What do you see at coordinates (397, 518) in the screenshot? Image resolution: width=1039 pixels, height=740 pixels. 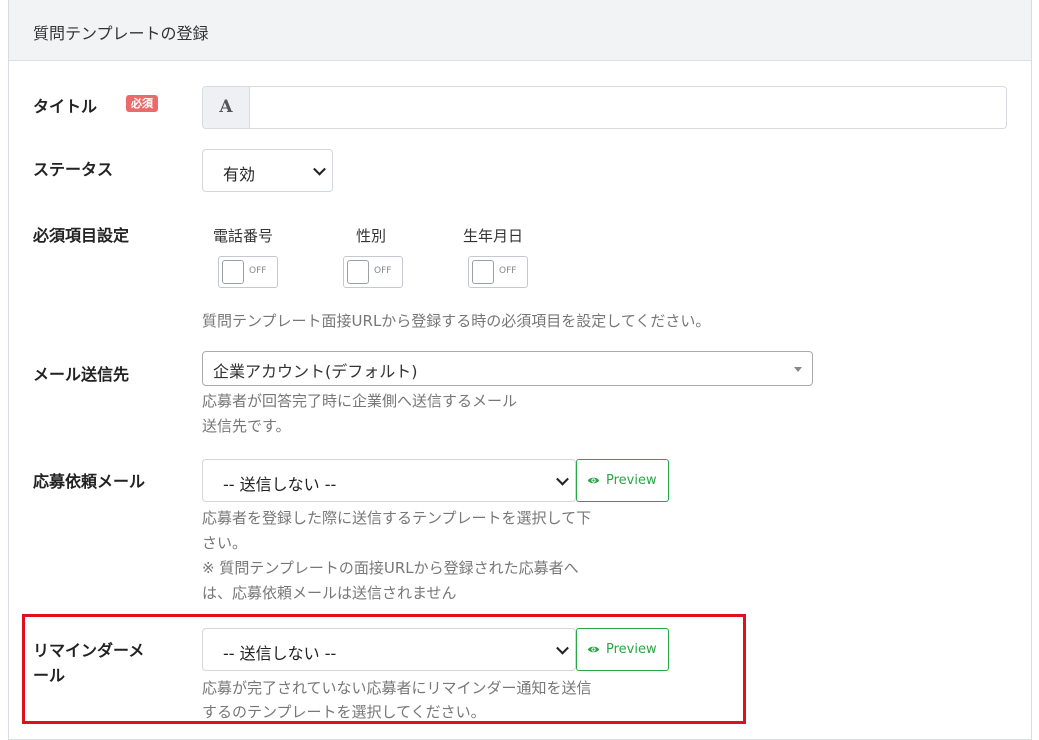 I see `application-mail-help-1: 応募者を登録した際に送信するテンプレートを選択して下` at bounding box center [397, 518].